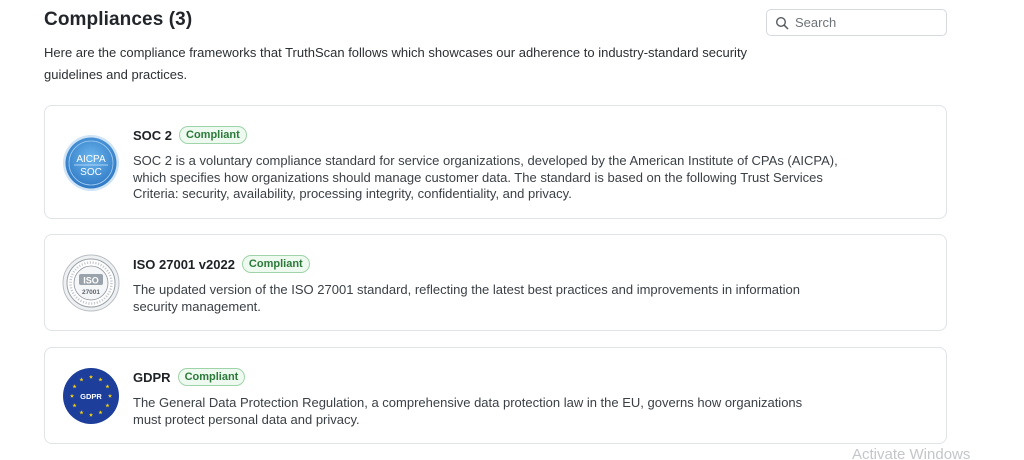  What do you see at coordinates (529, 377) in the screenshot?
I see `card-header: GDPR Compliant` at bounding box center [529, 377].